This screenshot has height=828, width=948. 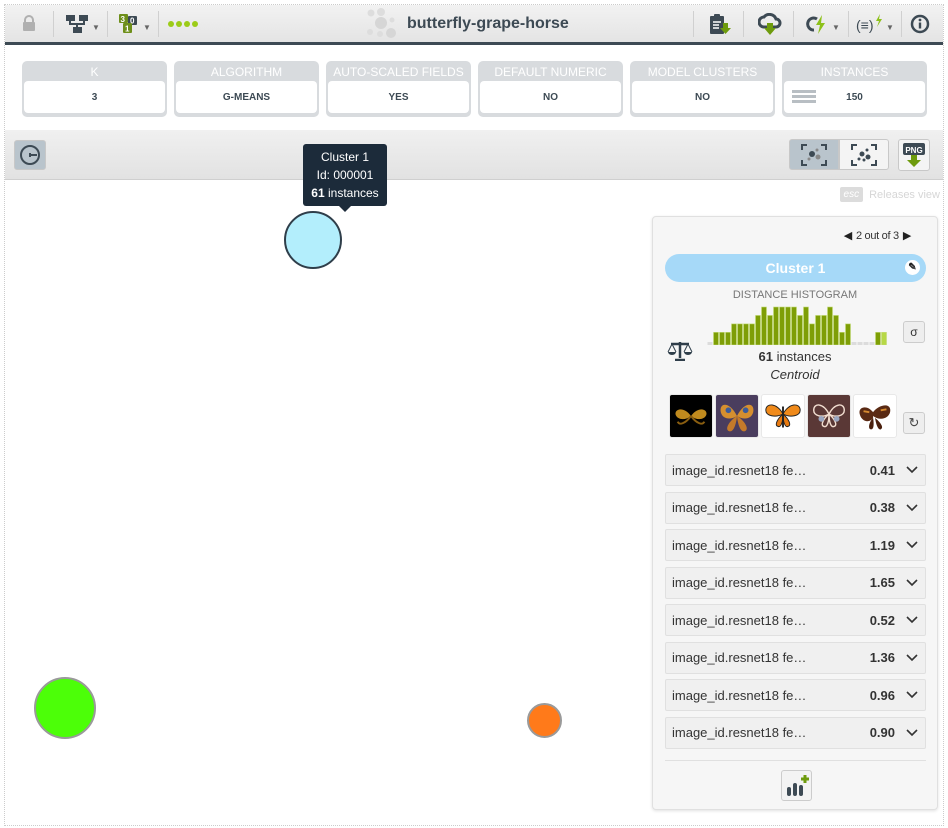 I want to click on download-button, so click(x=770, y=23).